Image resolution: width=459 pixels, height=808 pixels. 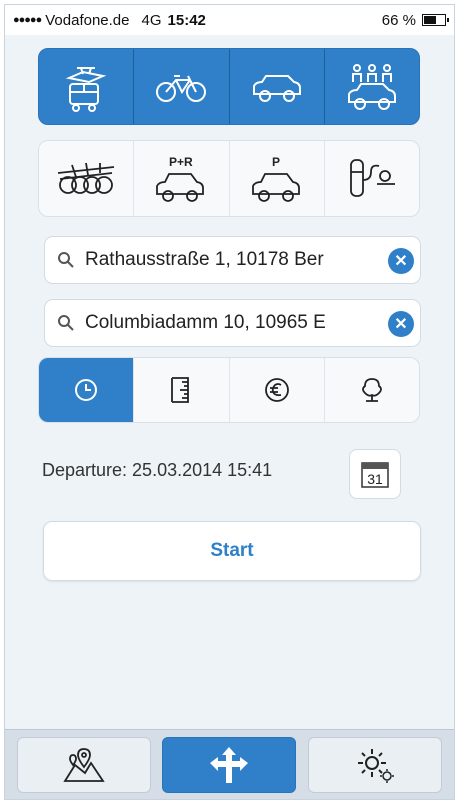 I want to click on tab-bar, so click(x=229, y=764).